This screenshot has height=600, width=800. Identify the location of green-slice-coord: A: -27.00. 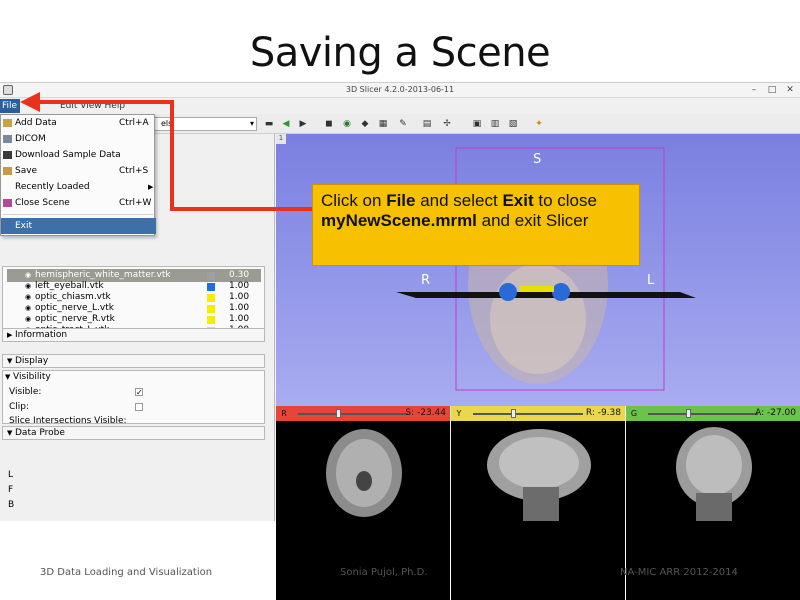
(775, 413).